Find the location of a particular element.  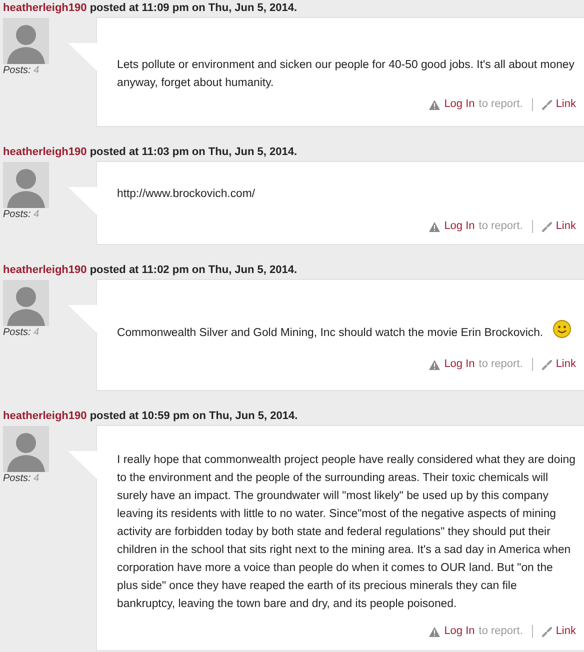

post-header: heatherleigh190 posted at 11:03 pm on Thu, Jun 5, 2014. is located at coordinates (150, 152).